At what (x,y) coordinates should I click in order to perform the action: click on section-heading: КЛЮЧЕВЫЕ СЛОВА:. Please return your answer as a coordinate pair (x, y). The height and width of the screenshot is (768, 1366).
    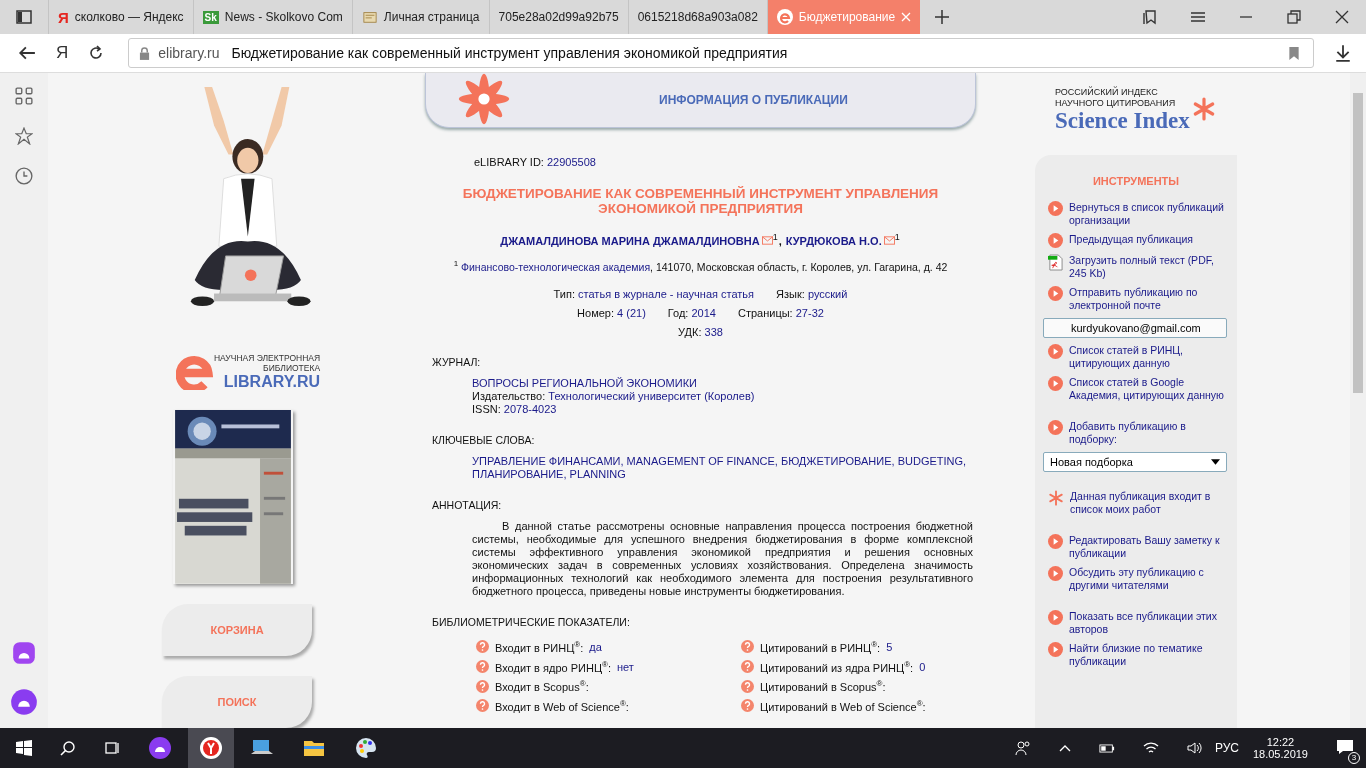
    Looking at the image, I should click on (484, 440).